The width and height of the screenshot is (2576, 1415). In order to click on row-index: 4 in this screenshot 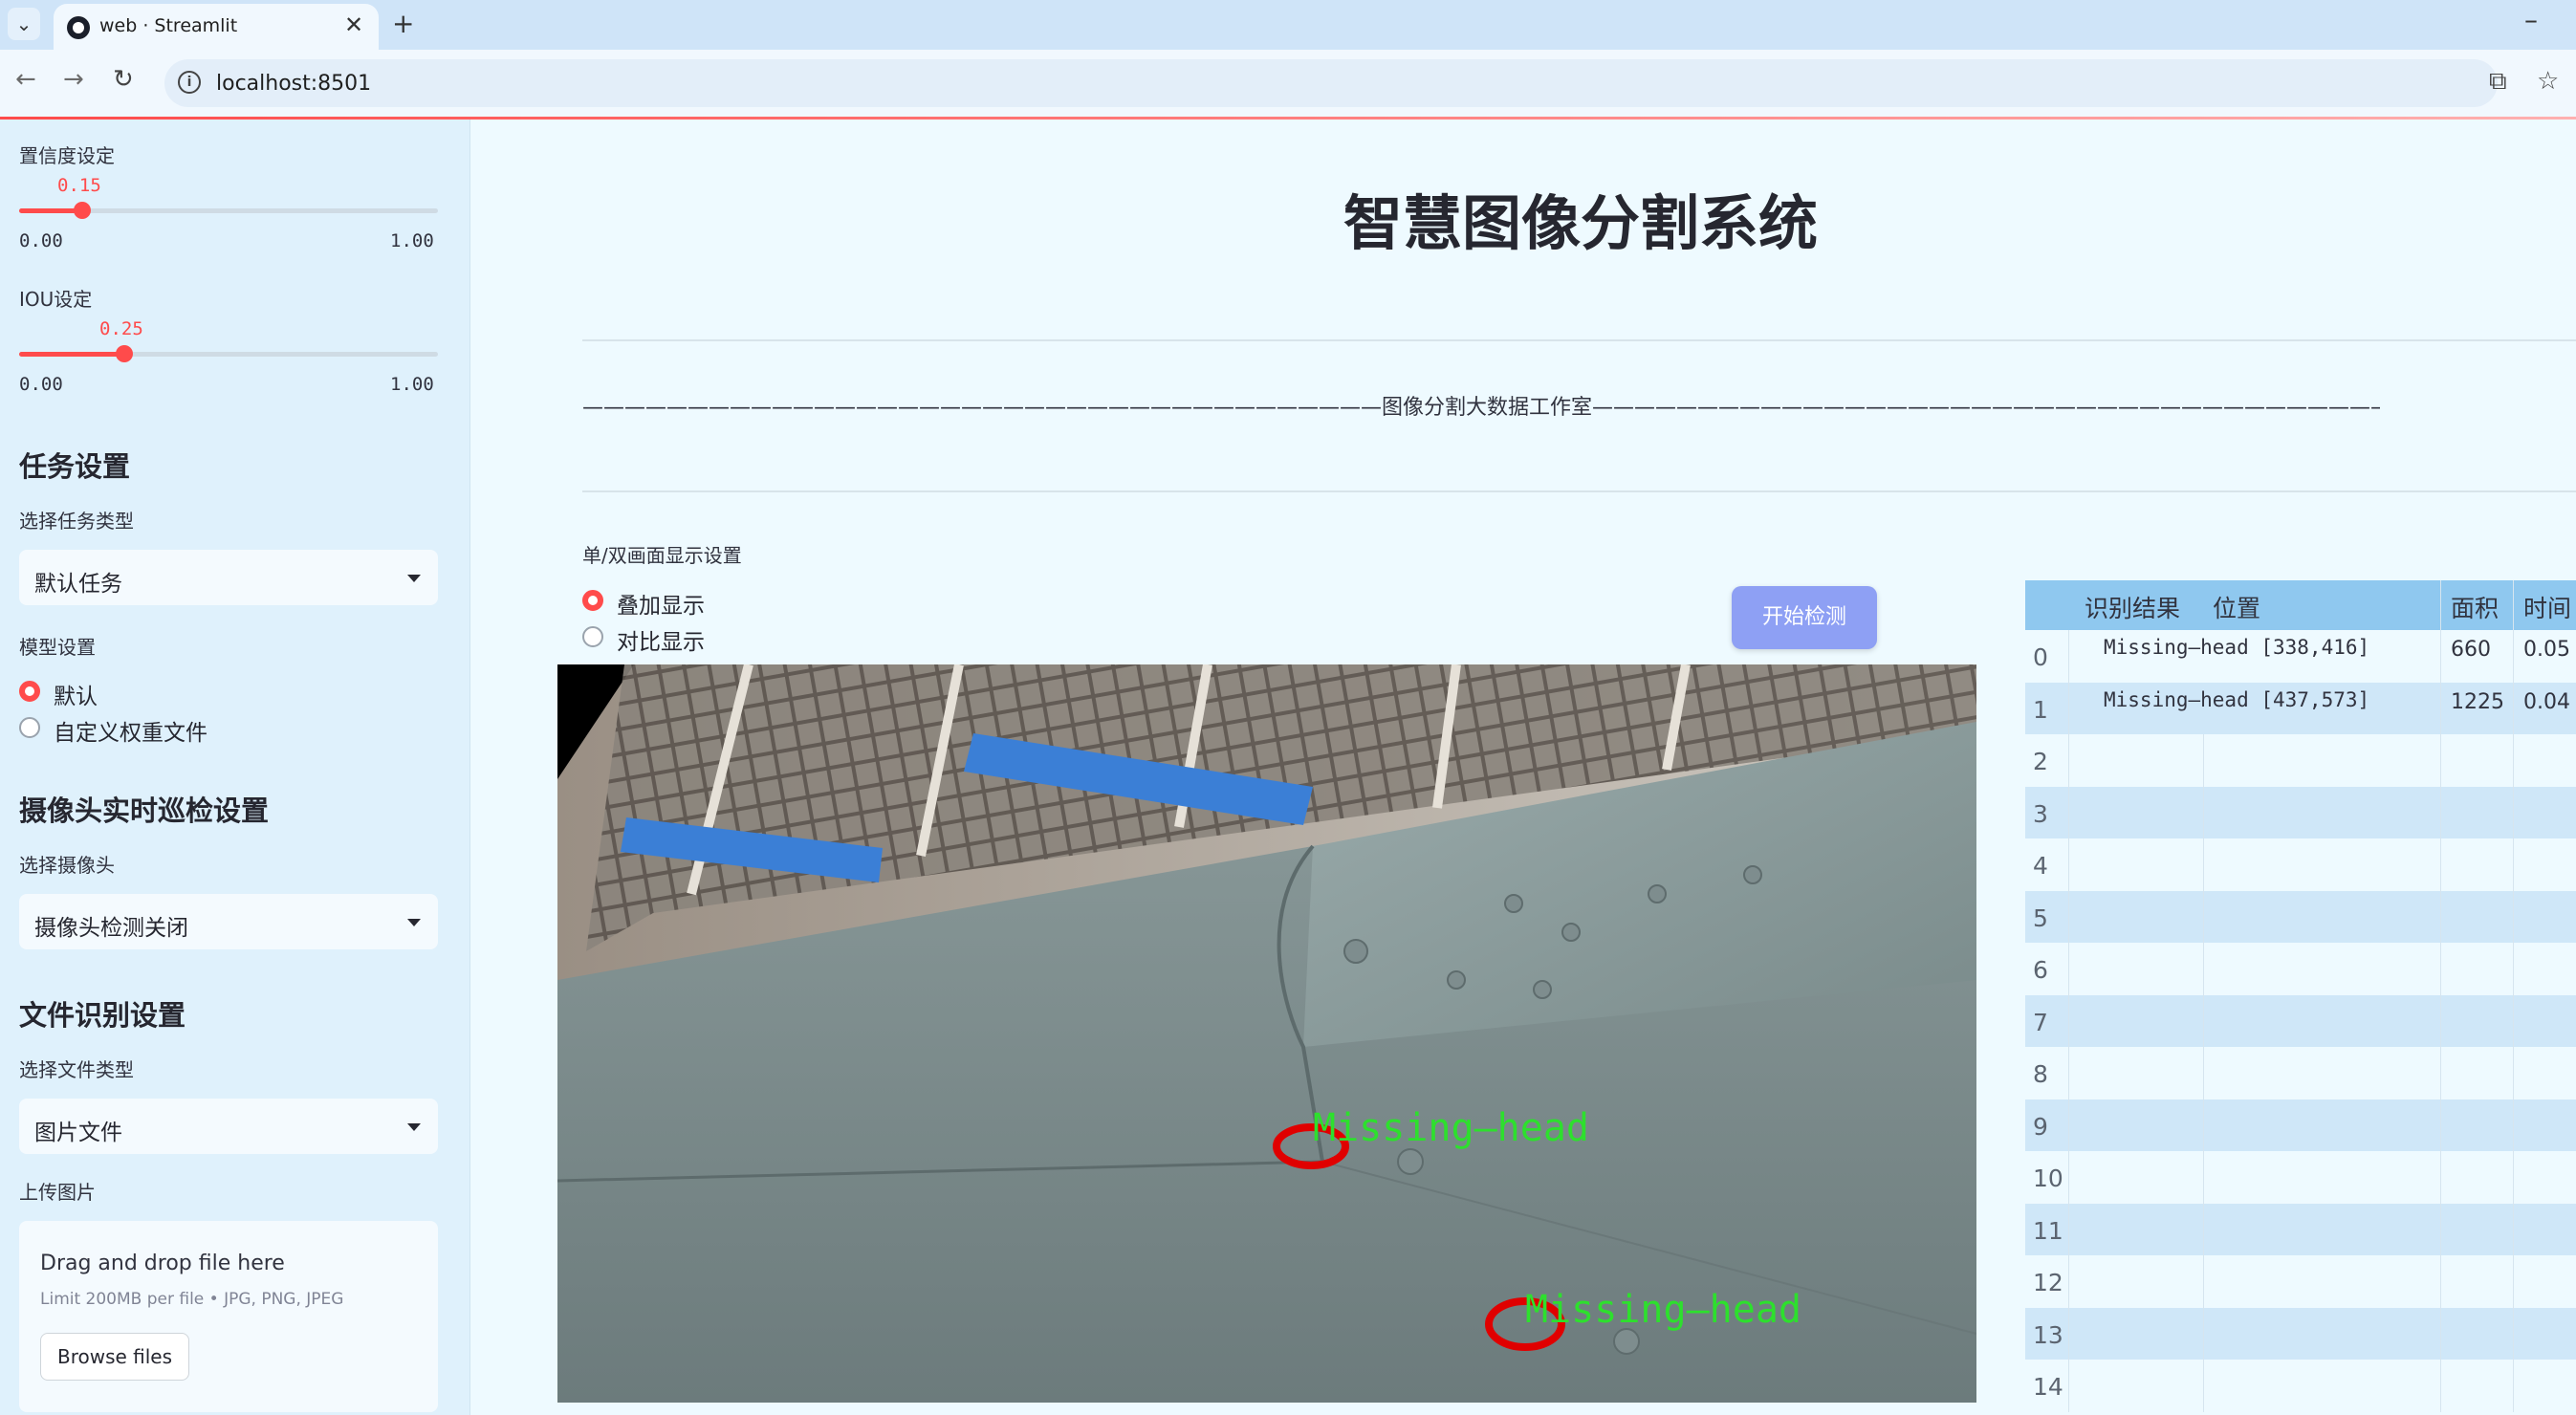, I will do `click(2047, 864)`.